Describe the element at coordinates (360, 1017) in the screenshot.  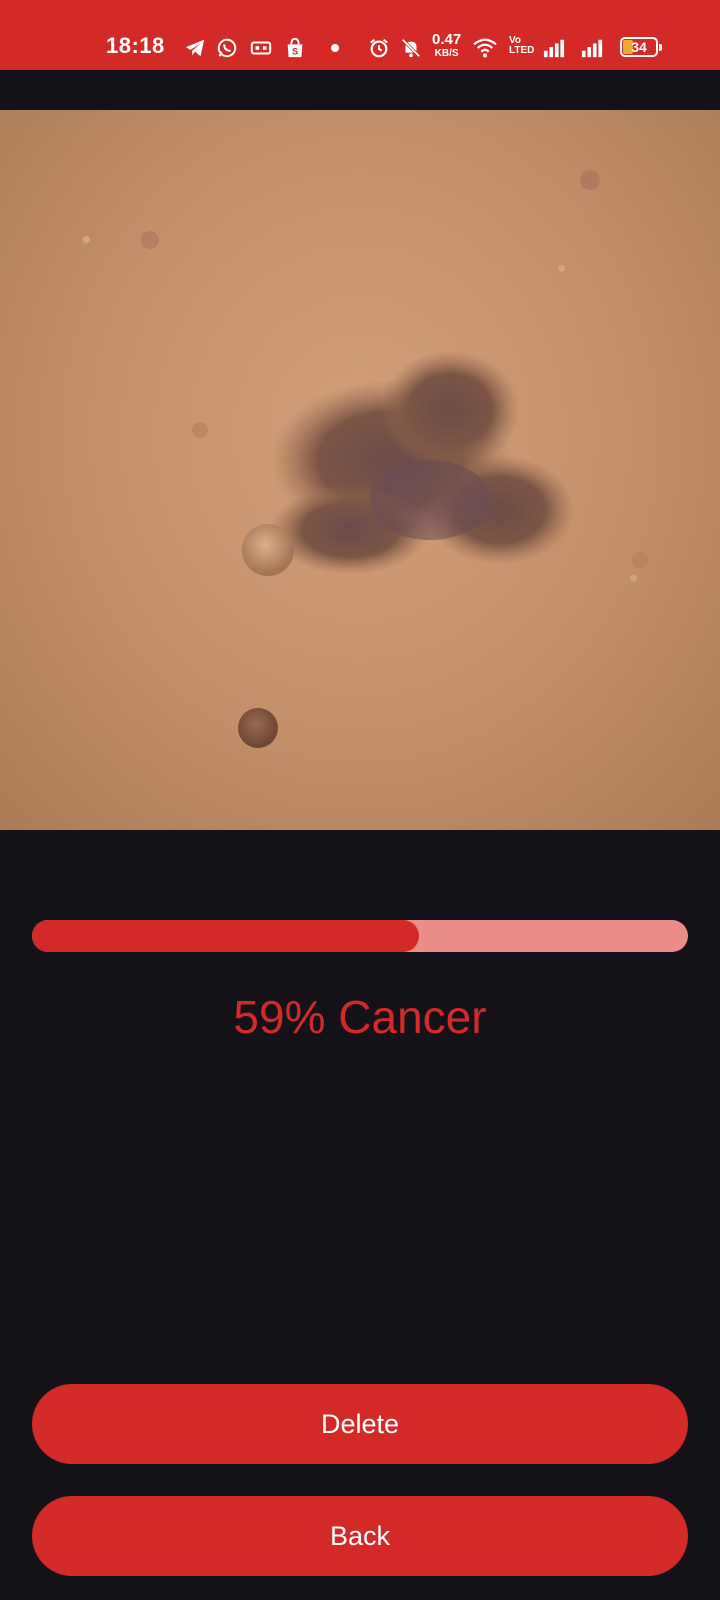
I see `result-label: 59% Cancer` at that location.